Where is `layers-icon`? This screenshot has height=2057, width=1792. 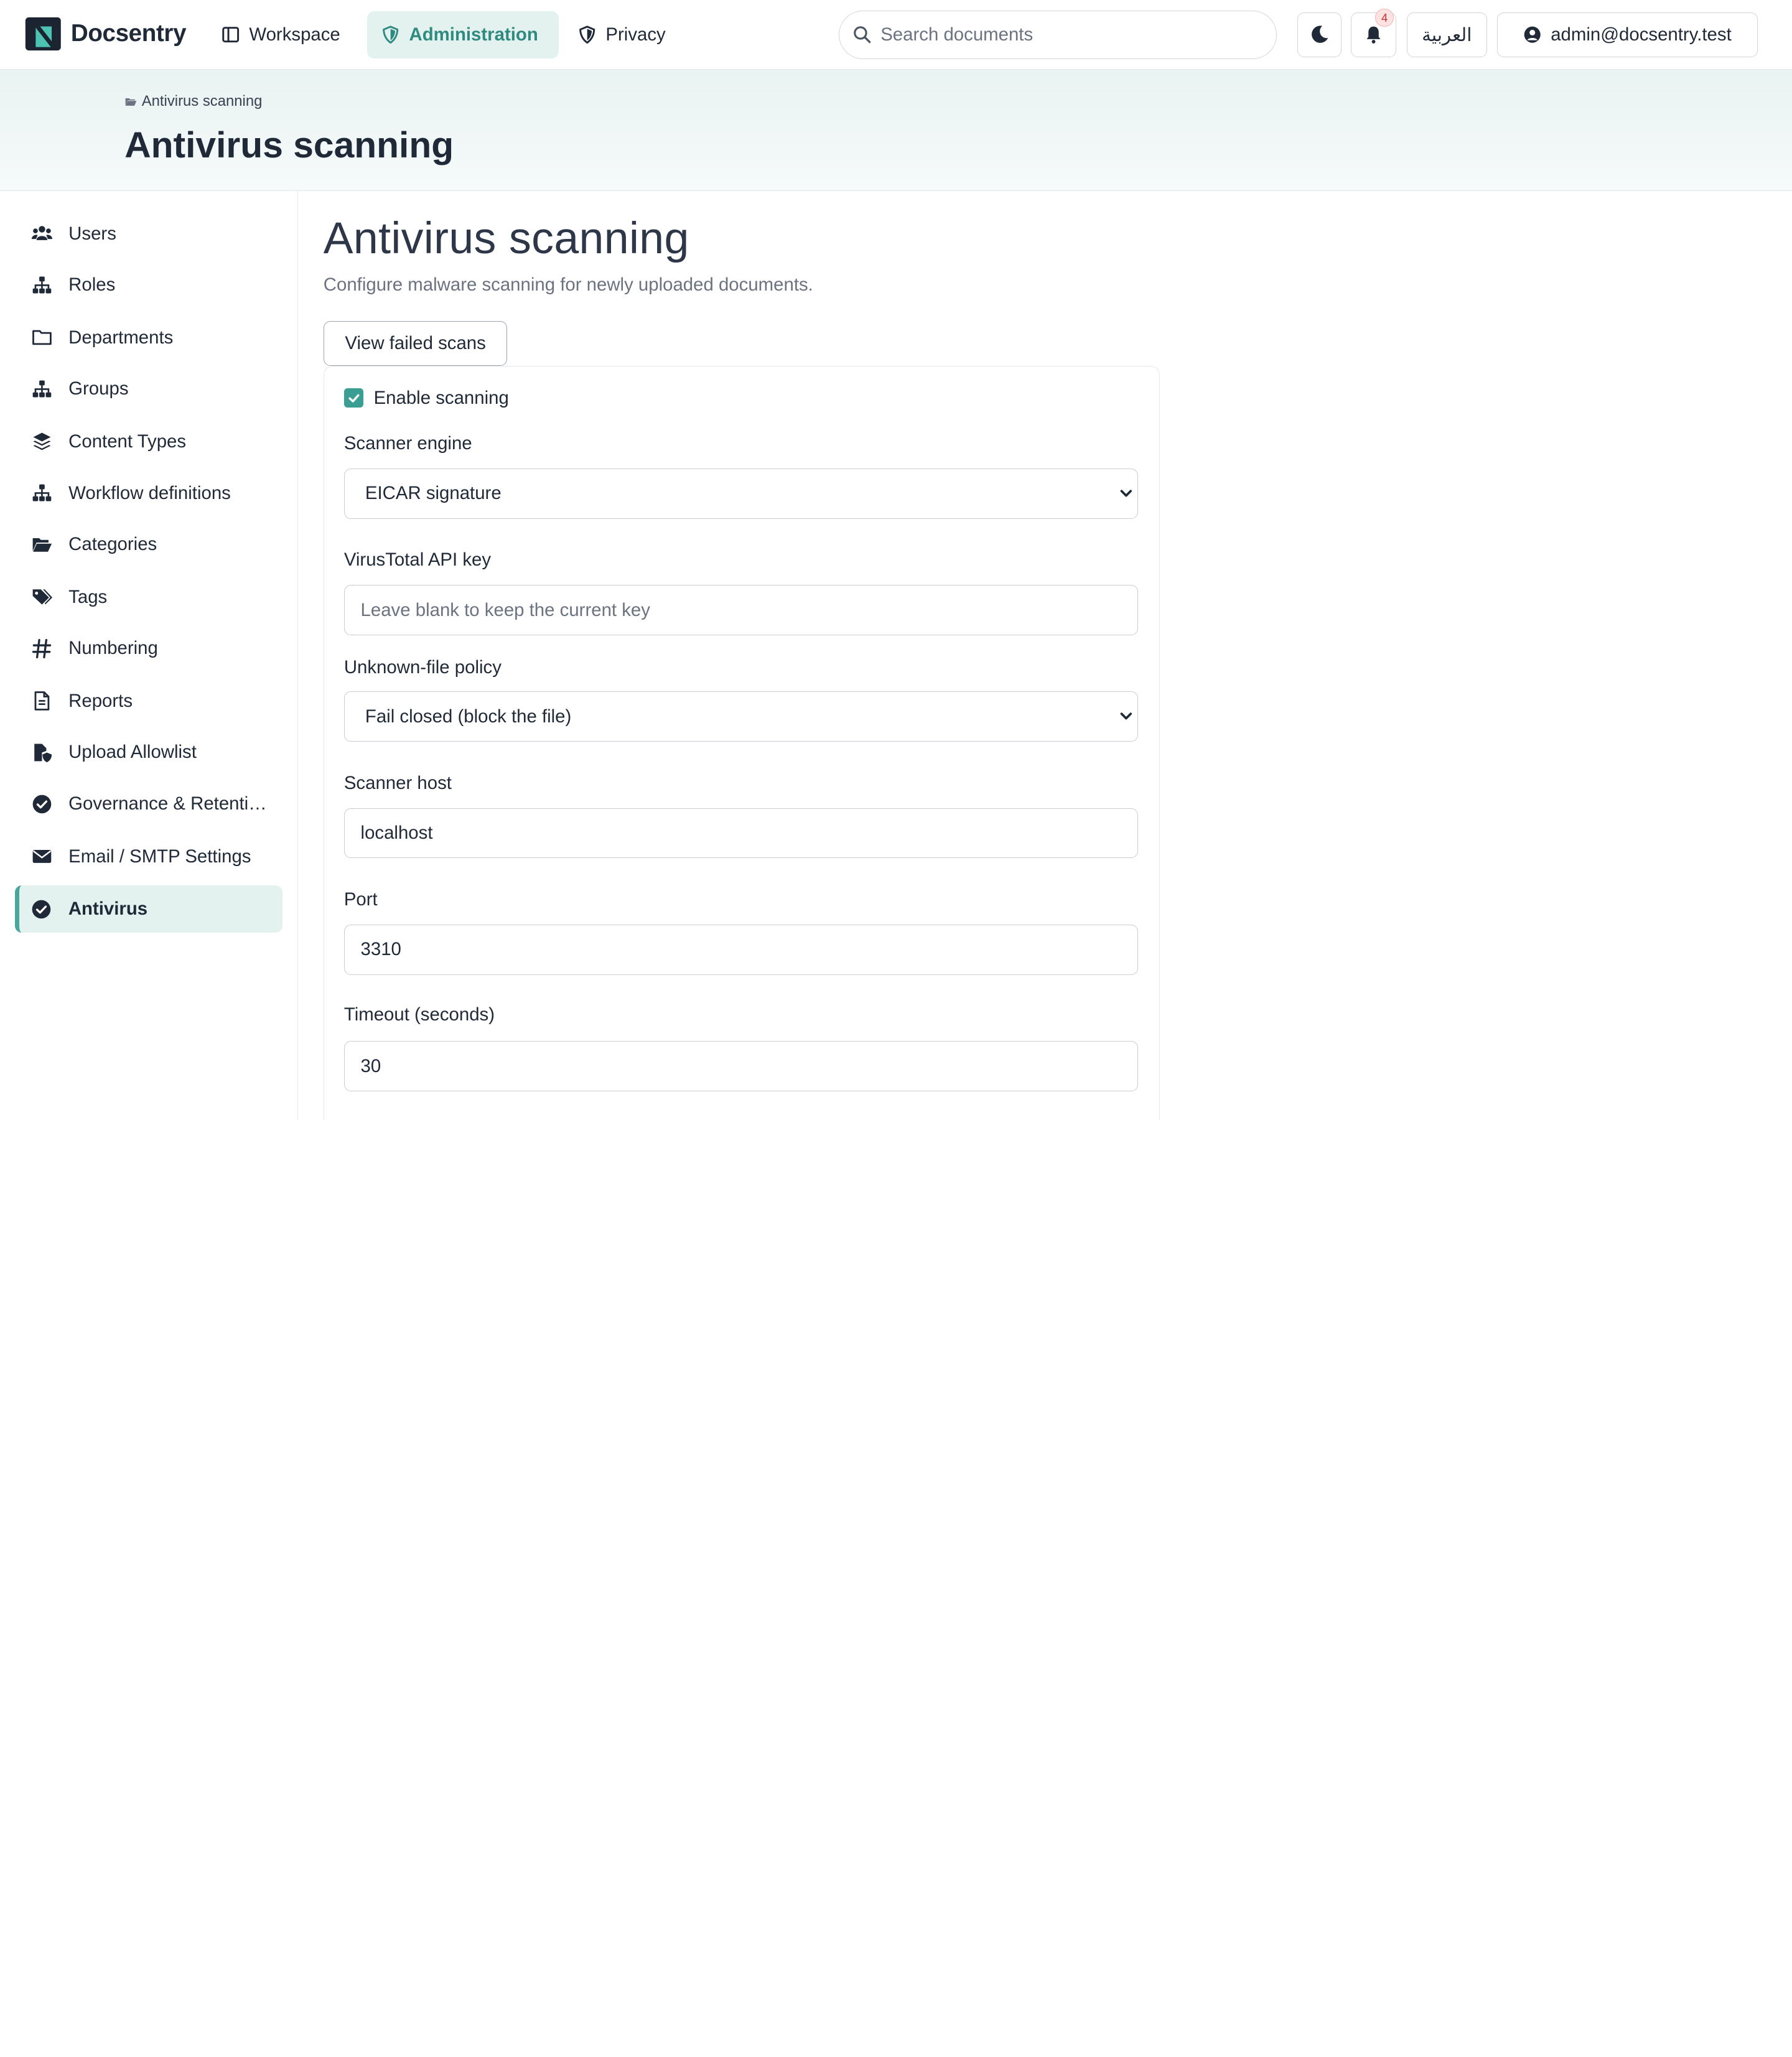 layers-icon is located at coordinates (41, 441).